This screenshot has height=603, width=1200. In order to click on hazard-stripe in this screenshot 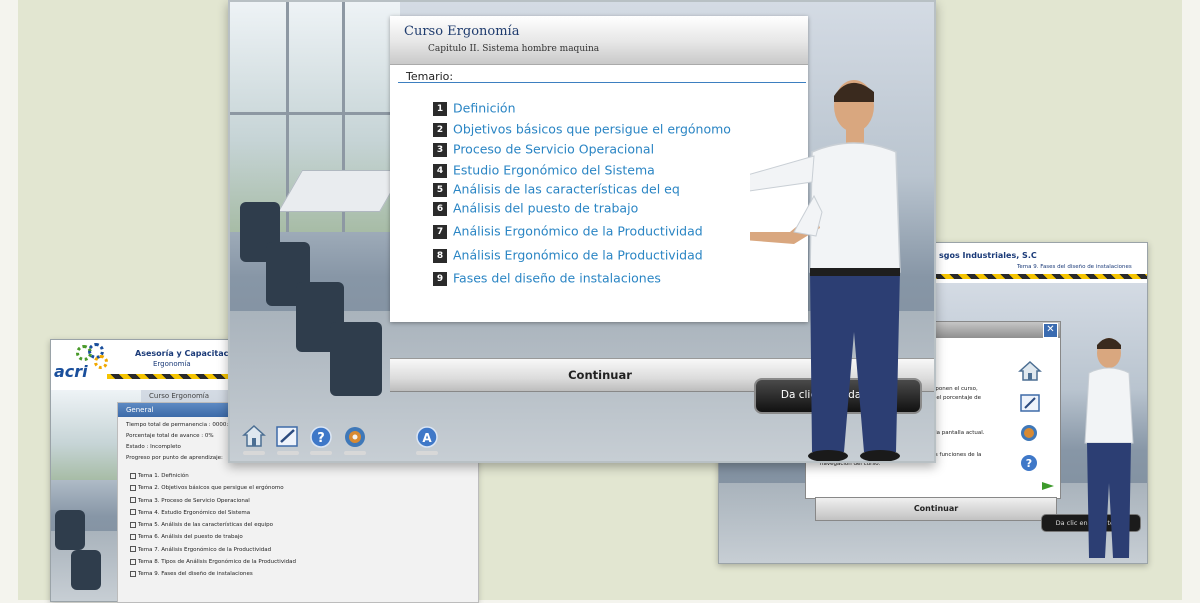, I will do `click(1038, 276)`.